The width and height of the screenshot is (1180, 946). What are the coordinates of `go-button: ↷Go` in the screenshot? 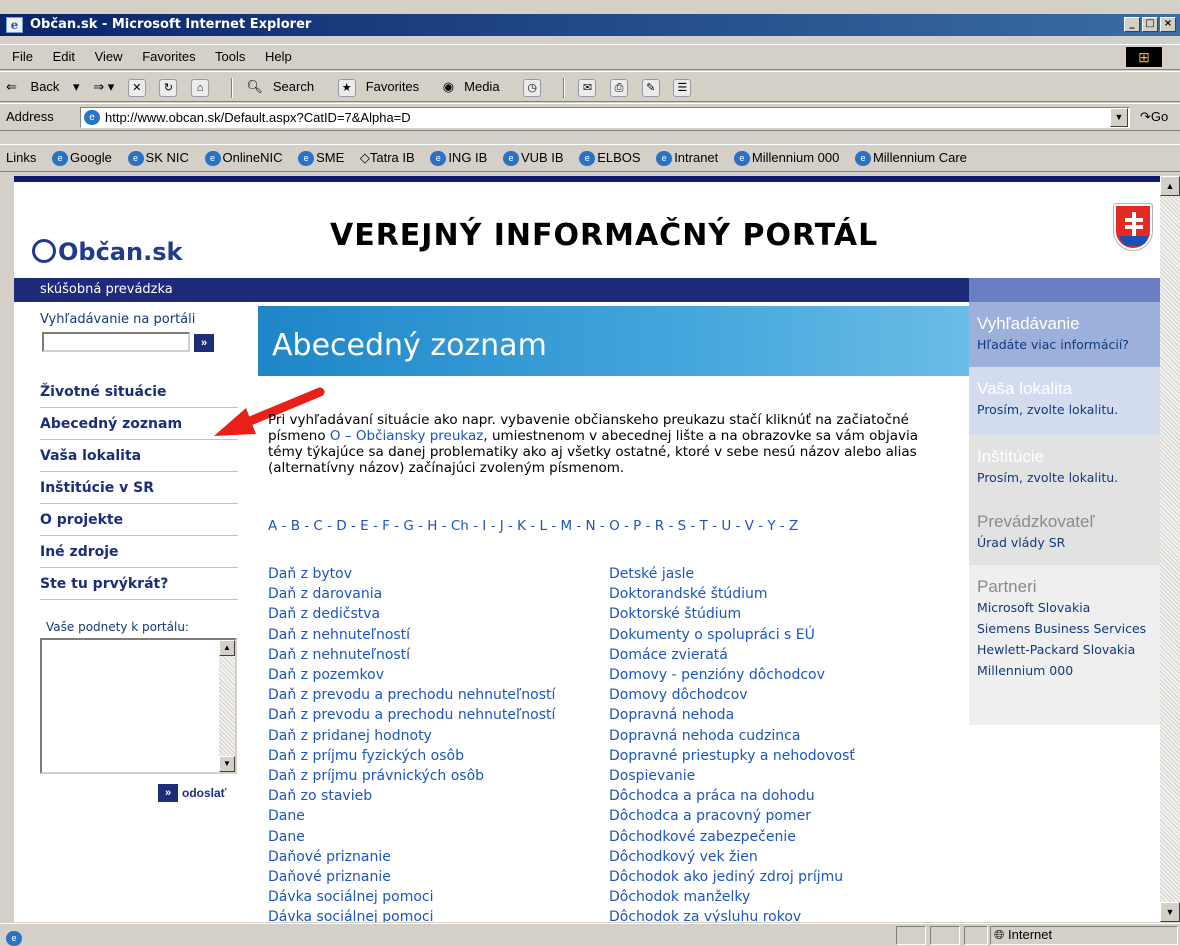 It's located at (1154, 117).